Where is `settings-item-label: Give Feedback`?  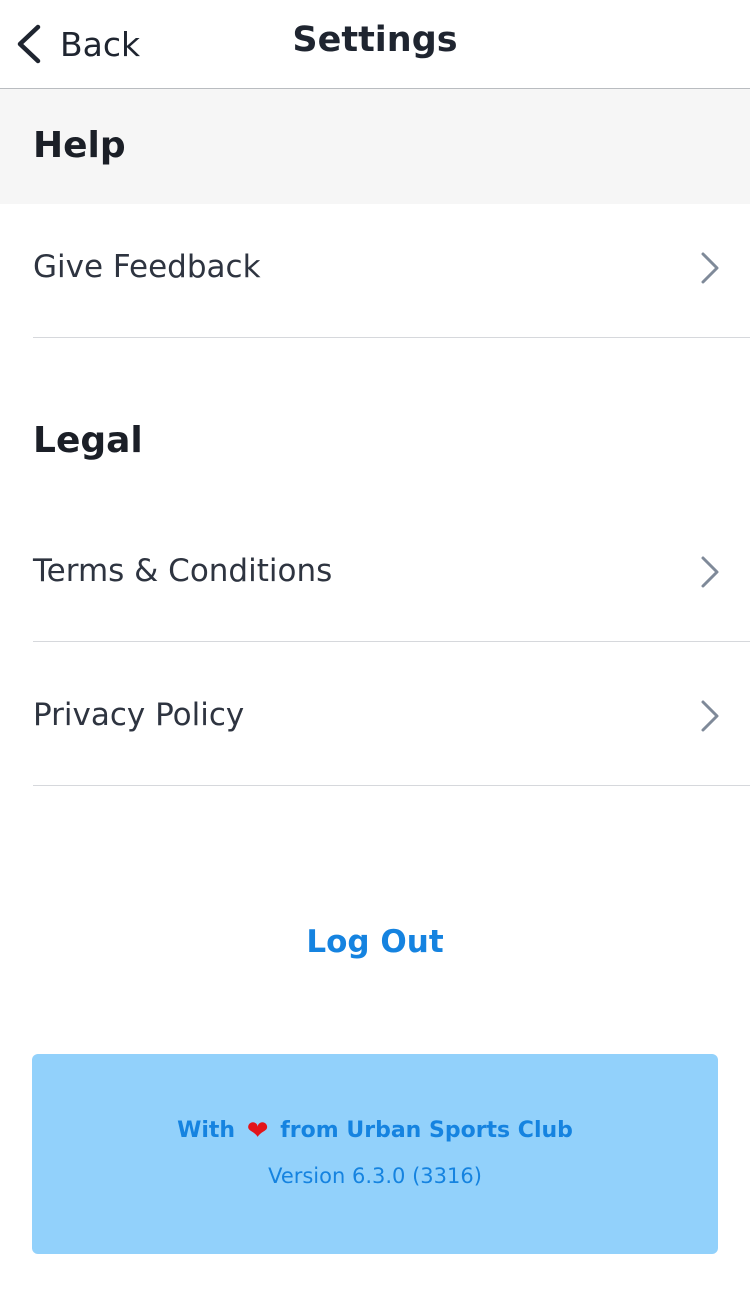
settings-item-label: Give Feedback is located at coordinates (147, 267).